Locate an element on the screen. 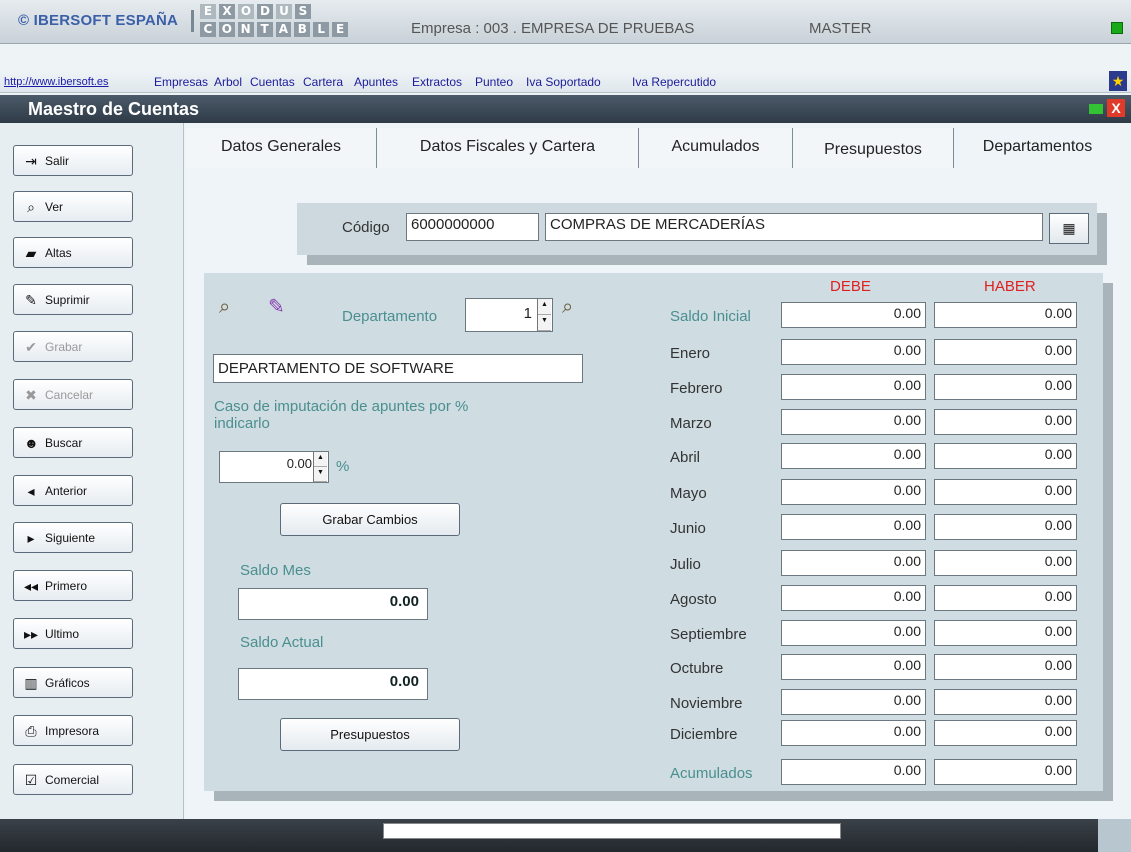  sidebar-button-cancelar: ✖ Cancelar is located at coordinates (73, 394).